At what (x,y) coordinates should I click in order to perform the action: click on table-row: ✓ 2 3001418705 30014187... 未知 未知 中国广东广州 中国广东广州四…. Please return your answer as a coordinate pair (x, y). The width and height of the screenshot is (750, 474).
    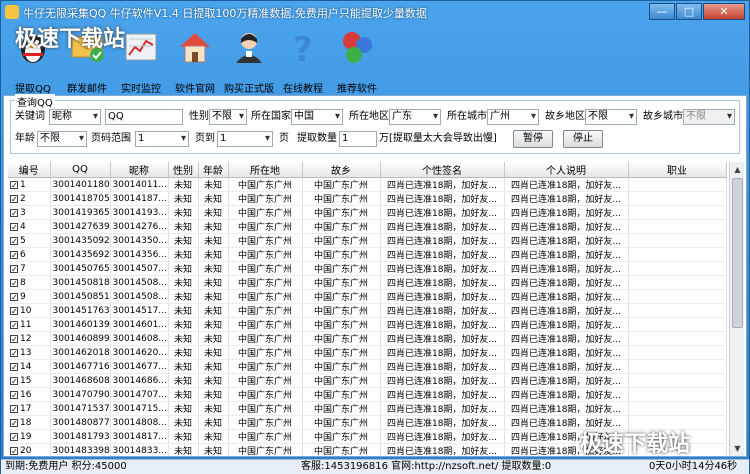
    Looking at the image, I should click on (367, 198).